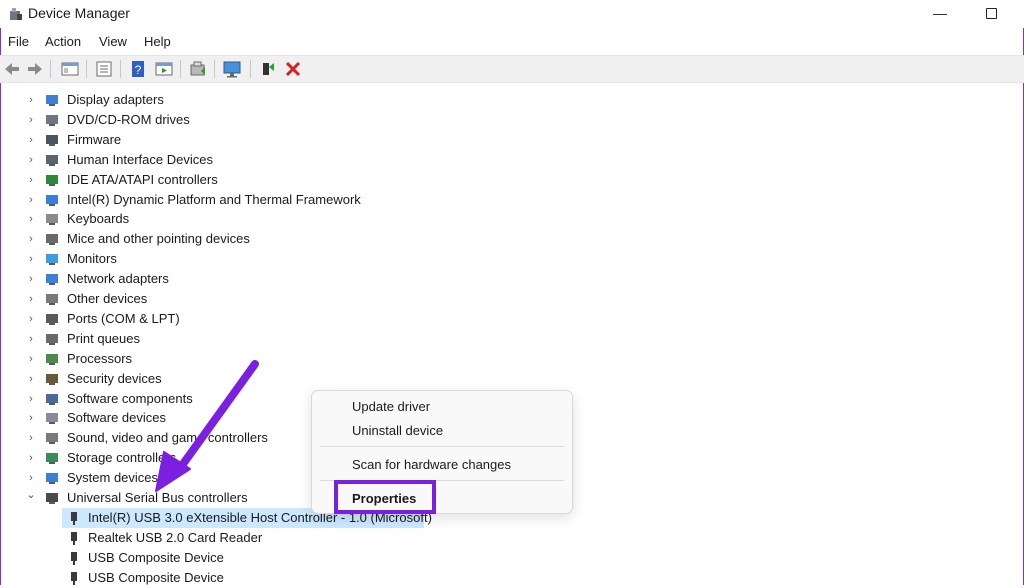 The image size is (1024, 588). Describe the element at coordinates (114, 378) in the screenshot. I see `tree-item-label: Security devices` at that location.